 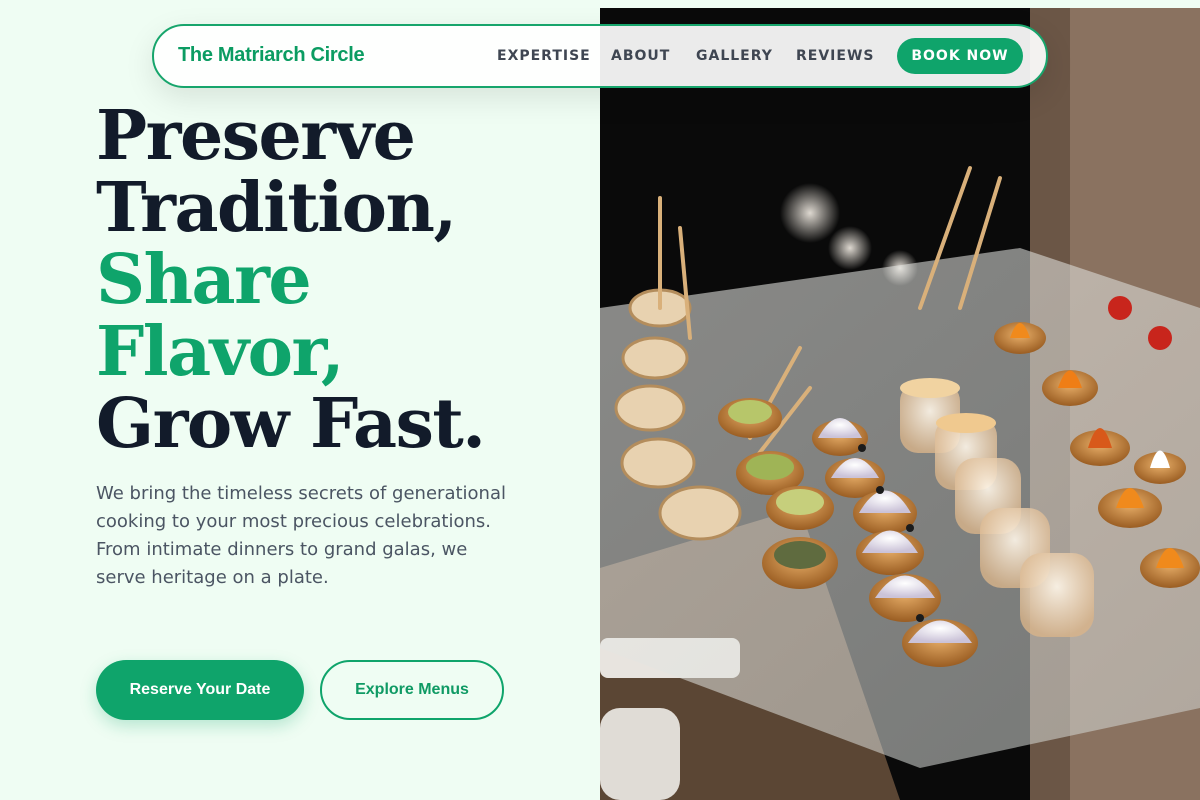 I want to click on headline-line-4: Flavor,, so click(x=220, y=352).